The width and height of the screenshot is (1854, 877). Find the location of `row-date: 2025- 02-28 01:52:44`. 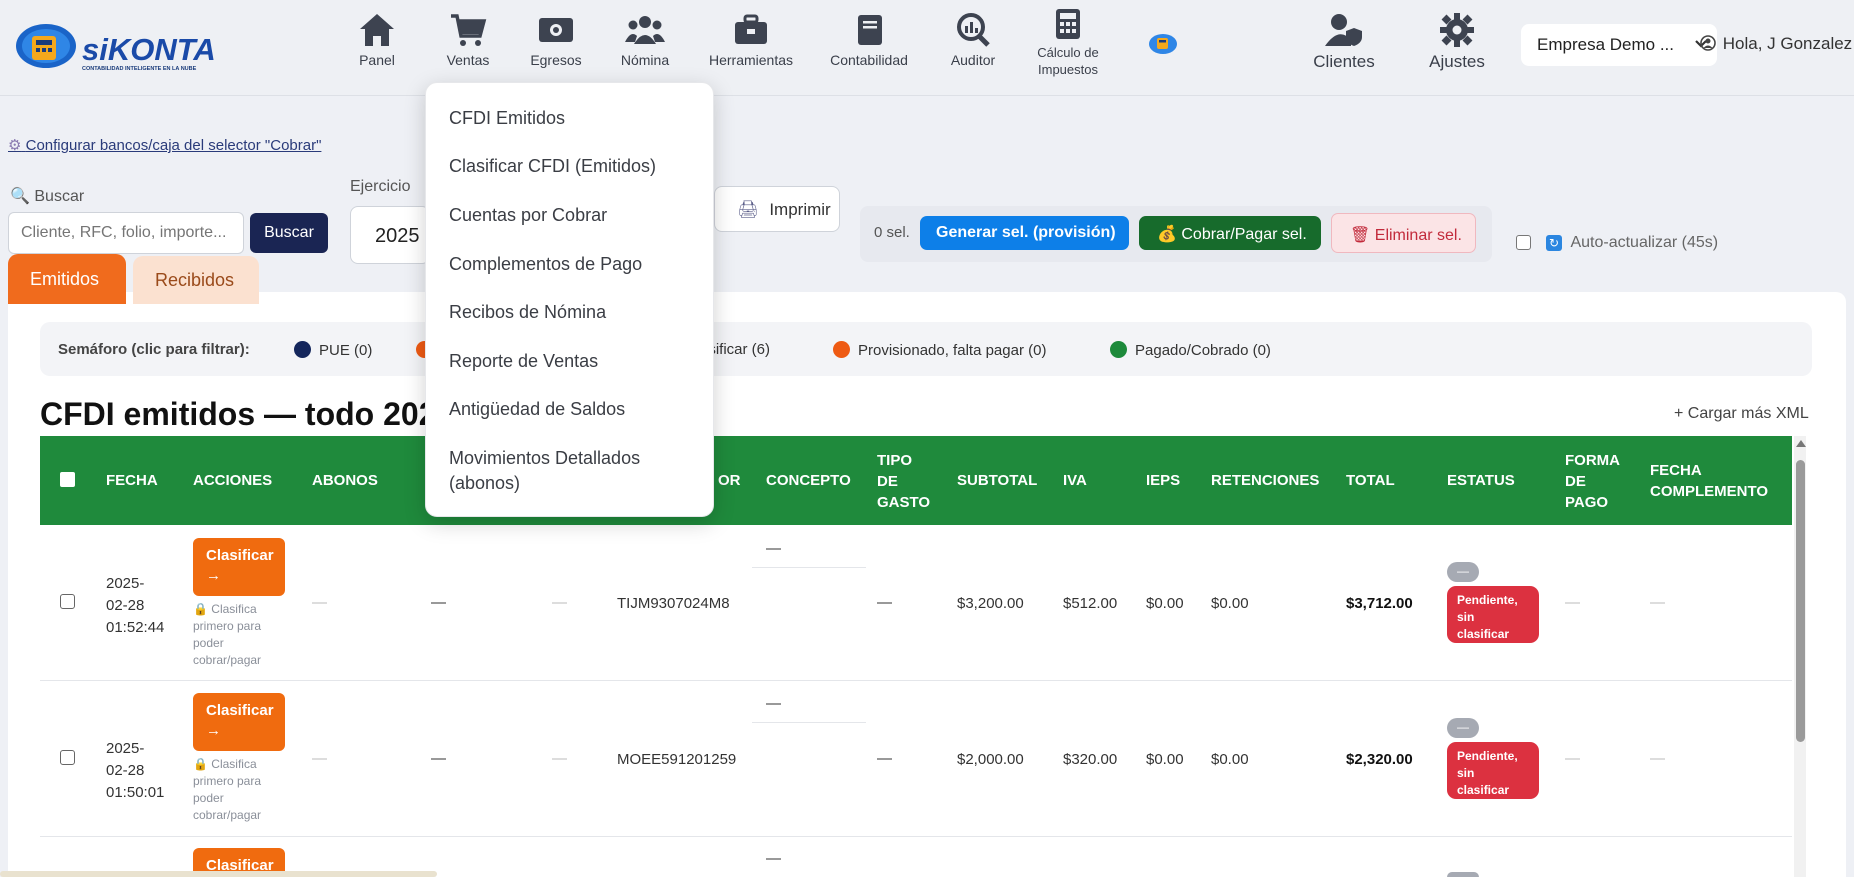

row-date: 2025- 02-28 01:52:44 is located at coordinates (135, 606).